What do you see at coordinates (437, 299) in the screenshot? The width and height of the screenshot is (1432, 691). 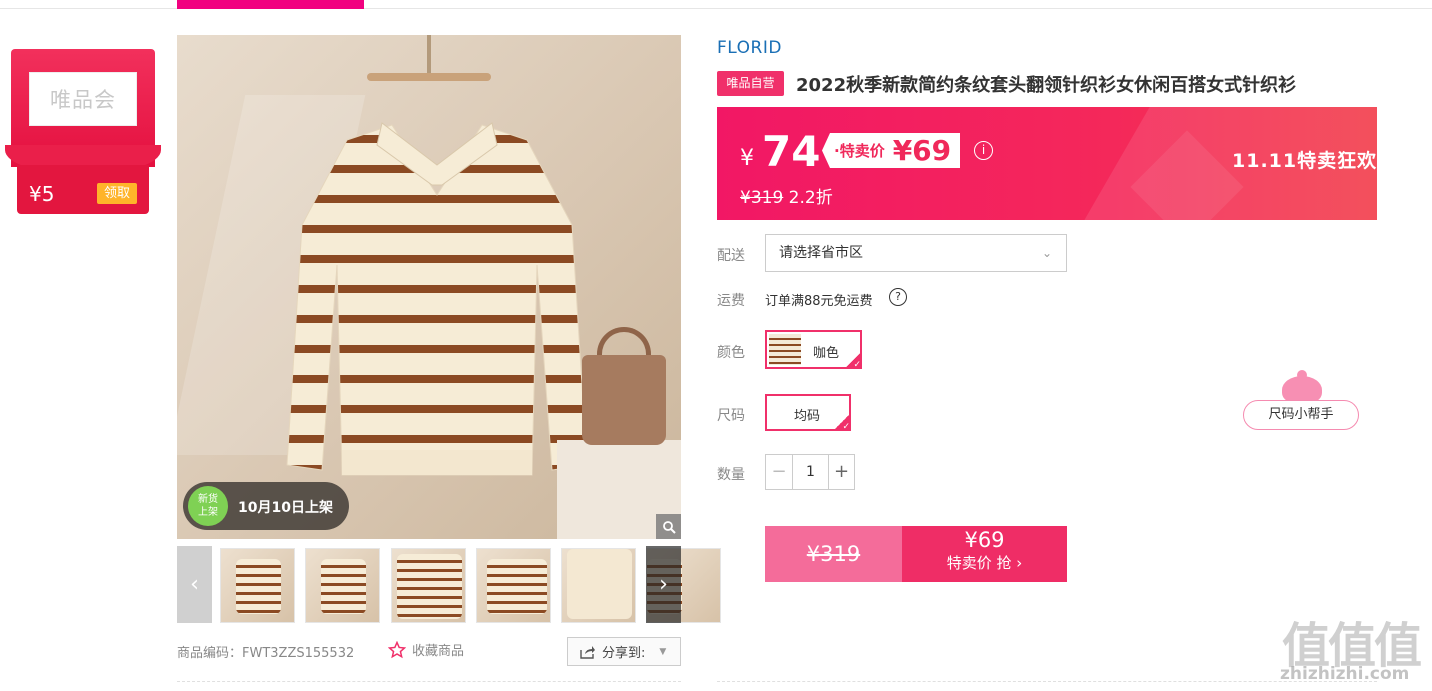 I see `sweater-illustration` at bounding box center [437, 299].